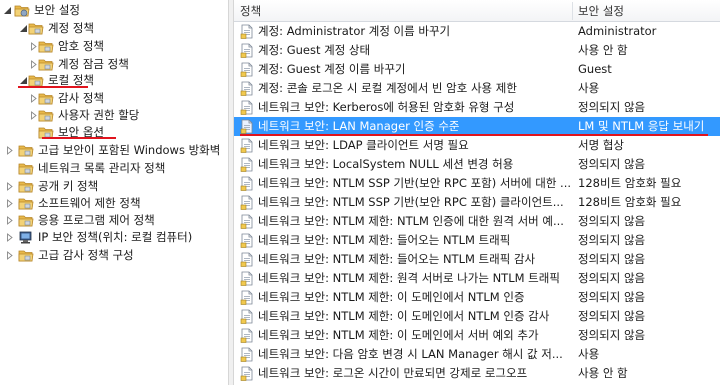 The image size is (720, 385). What do you see at coordinates (477, 297) in the screenshot?
I see `policy-row: 네트워크 보안: NTLM 제한: 이 도메인에서 NTLM 인증 정의되지 않음` at bounding box center [477, 297].